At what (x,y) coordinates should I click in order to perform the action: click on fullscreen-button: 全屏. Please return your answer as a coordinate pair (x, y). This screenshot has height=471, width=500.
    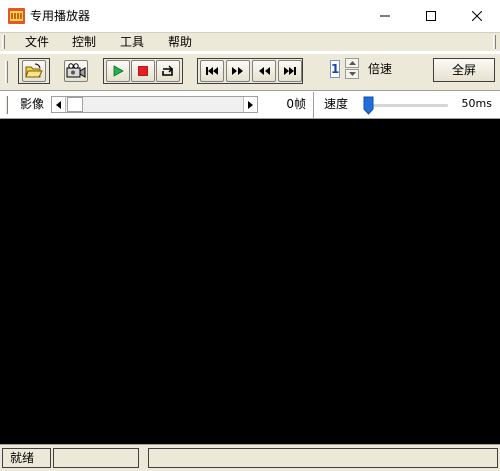
    Looking at the image, I should click on (464, 70).